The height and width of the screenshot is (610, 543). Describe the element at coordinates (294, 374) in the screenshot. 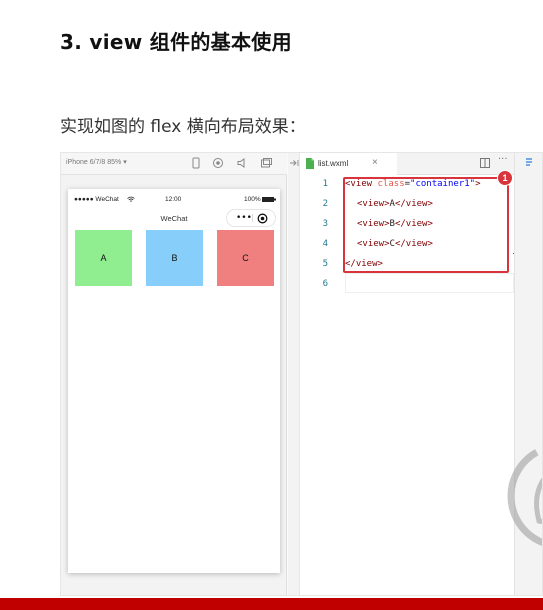

I see `explorer-strip` at that location.